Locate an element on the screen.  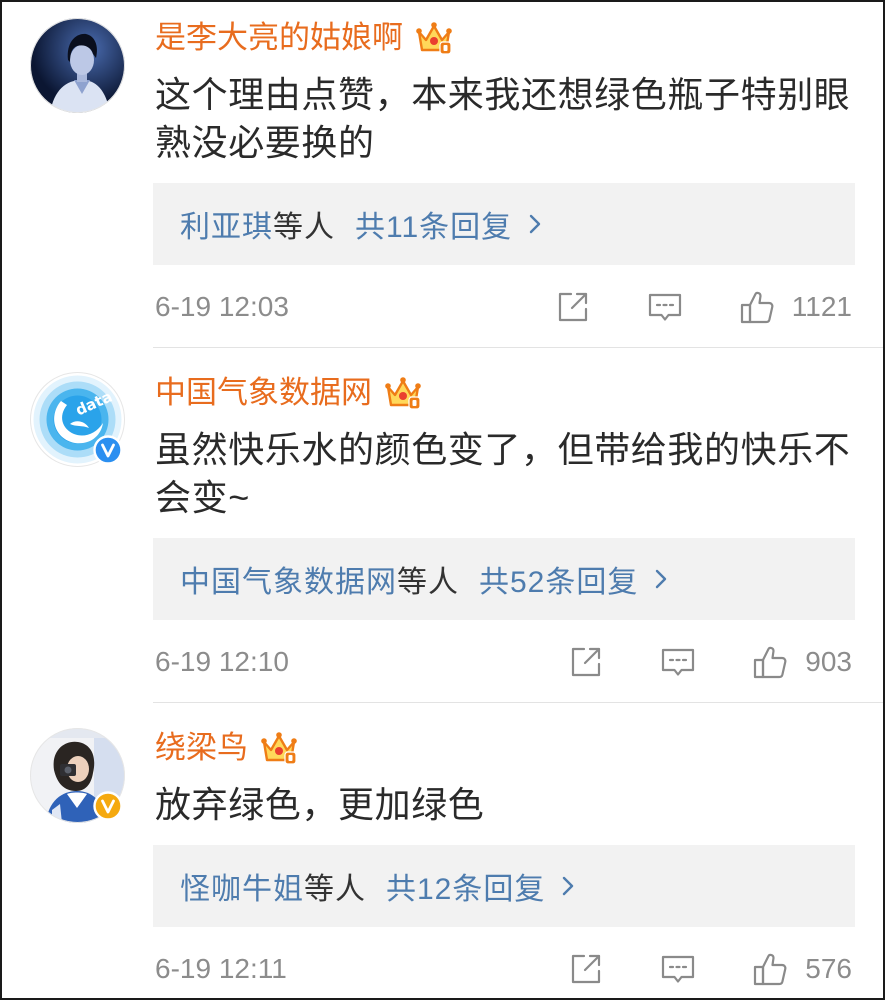
comment-header: 中国气象数据网 is located at coordinates (505, 393).